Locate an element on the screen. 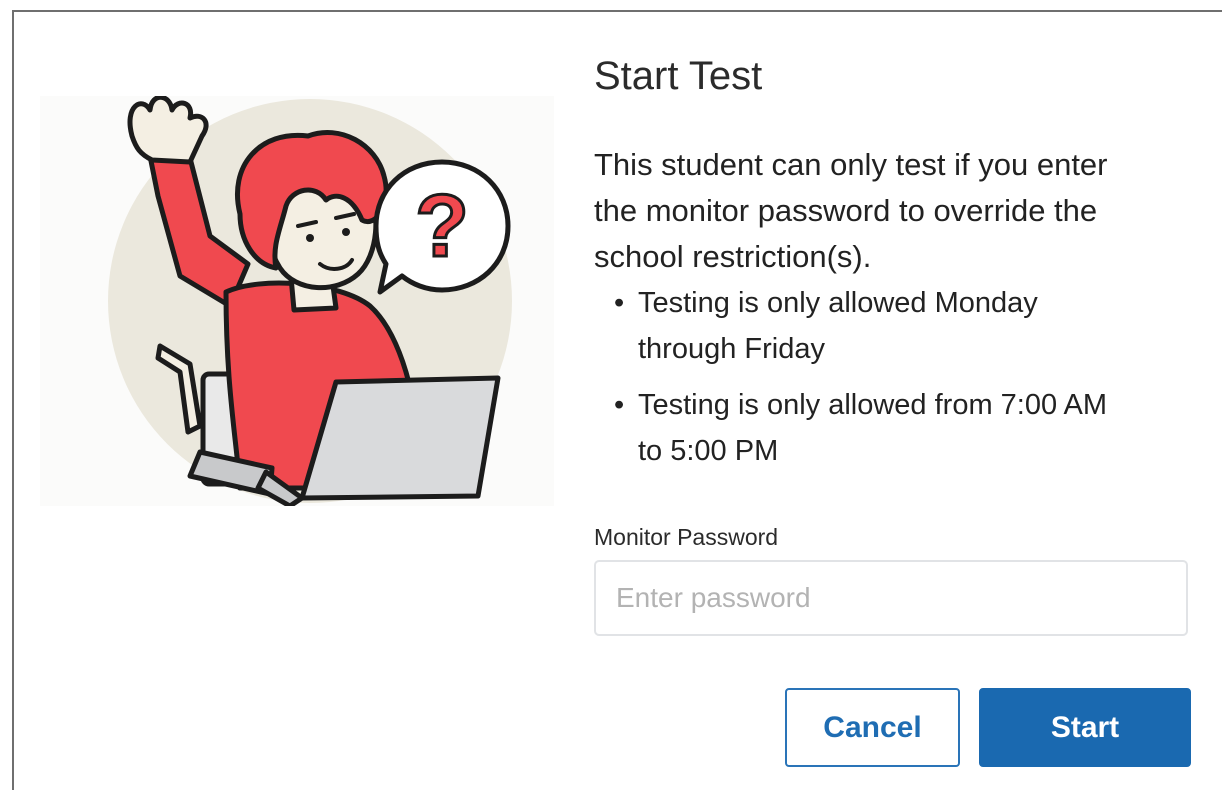 This screenshot has width=1224, height=790. restriction-text: to 5:00 PM is located at coordinates (708, 451).